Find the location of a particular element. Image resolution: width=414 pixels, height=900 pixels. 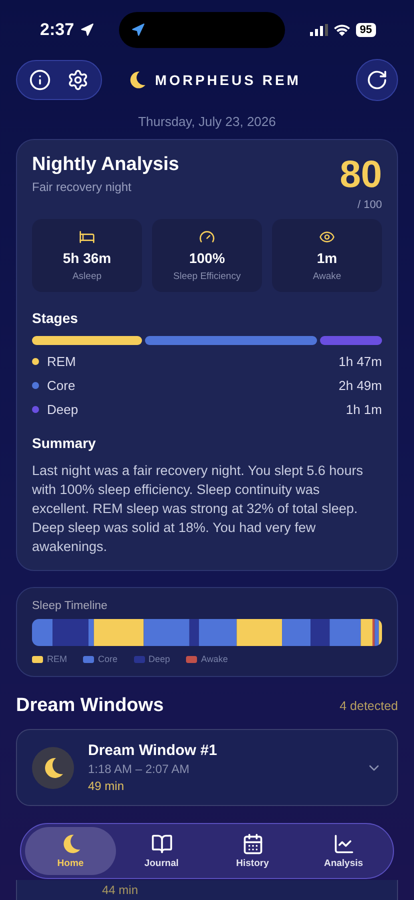

metric-value: 100% is located at coordinates (207, 258).